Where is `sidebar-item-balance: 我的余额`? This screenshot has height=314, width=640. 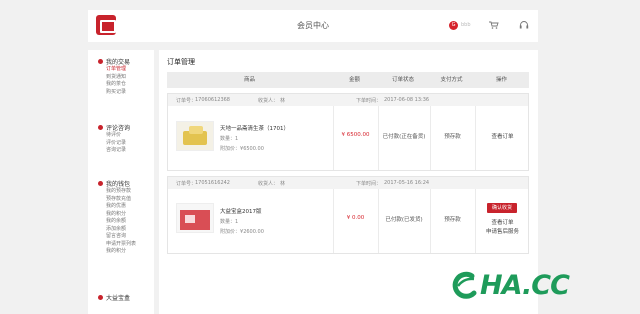 sidebar-item-balance: 我的余额 is located at coordinates (117, 222).